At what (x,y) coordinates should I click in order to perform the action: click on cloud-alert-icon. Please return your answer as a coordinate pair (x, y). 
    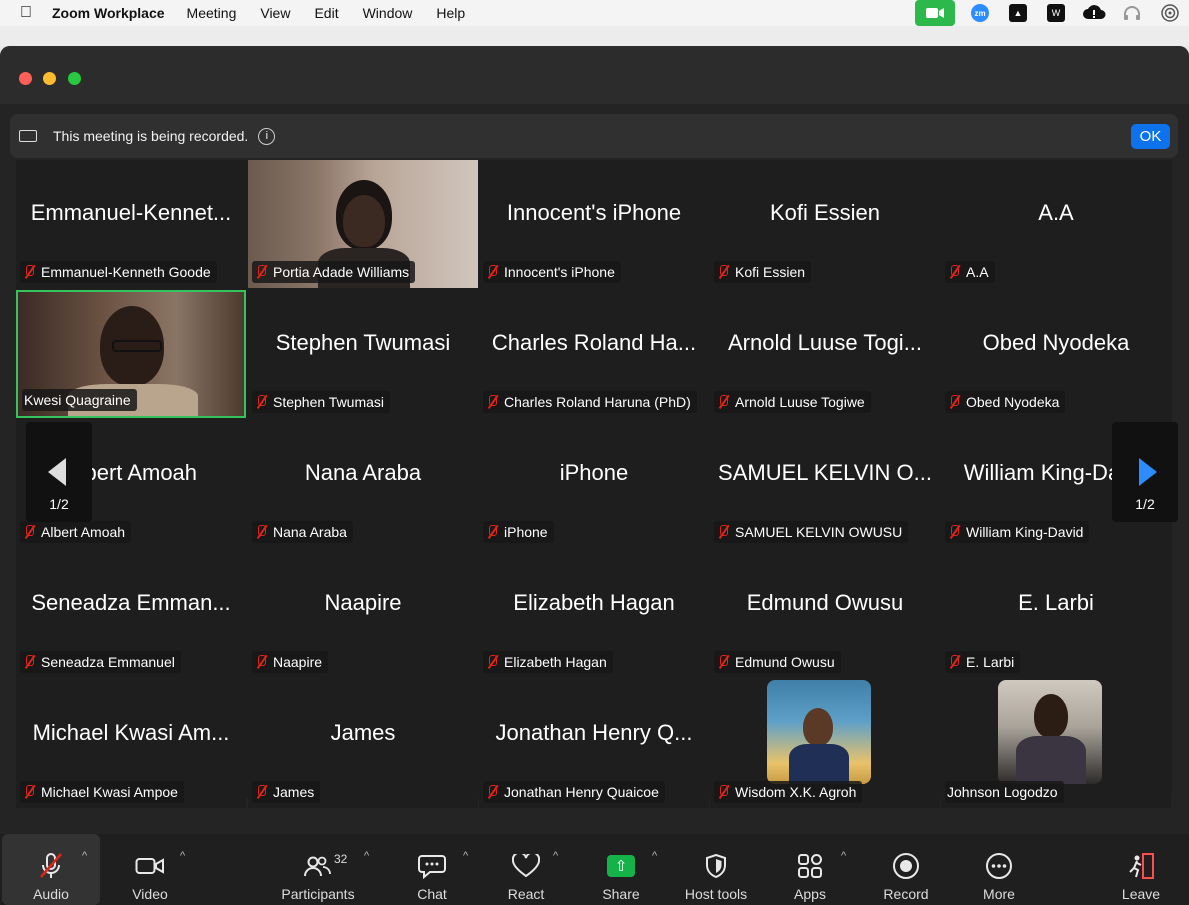
    Looking at the image, I should click on (1094, 13).